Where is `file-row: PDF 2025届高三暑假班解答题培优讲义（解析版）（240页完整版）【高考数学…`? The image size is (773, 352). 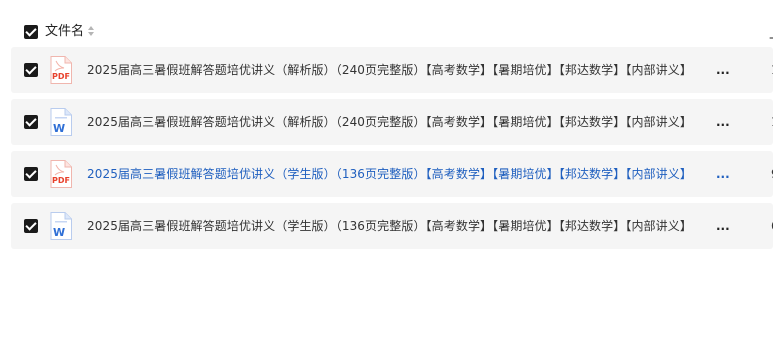
file-row: PDF 2025届高三暑假班解答题培优讲义（解析版）（240页完整版）【高考数学… is located at coordinates (392, 70).